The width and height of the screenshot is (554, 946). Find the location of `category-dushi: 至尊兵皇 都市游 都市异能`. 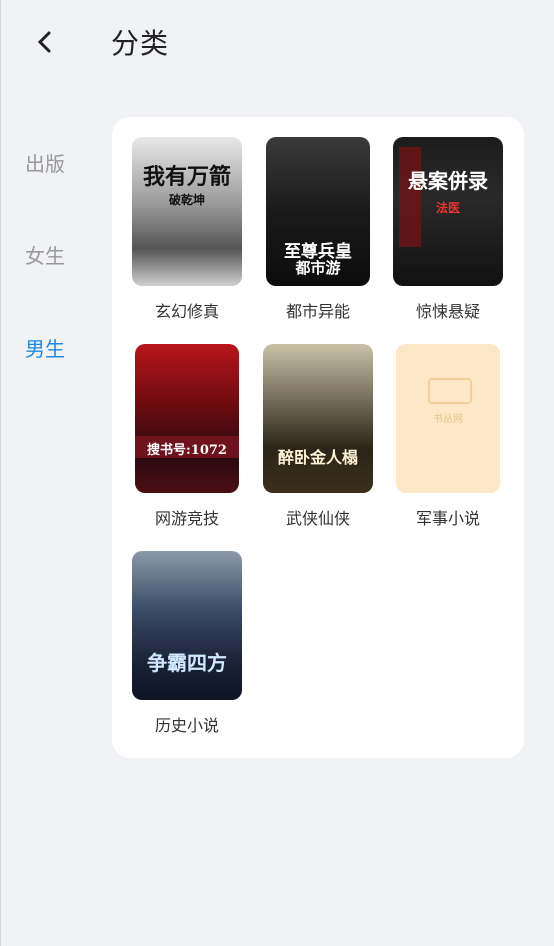

category-dushi: 至尊兵皇 都市游 都市异能 is located at coordinates (318, 229).